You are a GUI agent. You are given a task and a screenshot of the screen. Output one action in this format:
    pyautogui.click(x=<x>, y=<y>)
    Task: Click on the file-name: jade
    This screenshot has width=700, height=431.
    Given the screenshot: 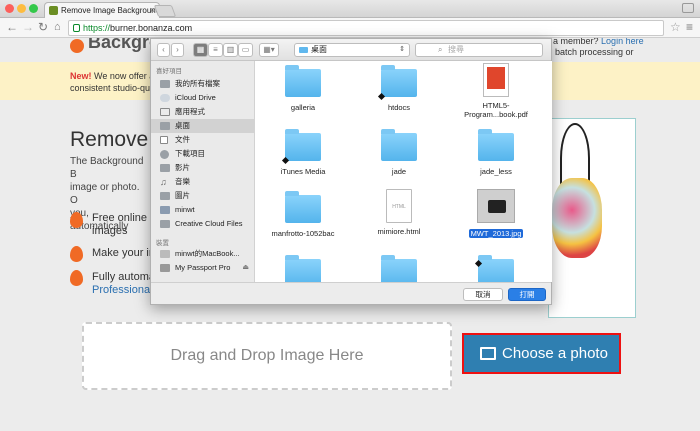 What is the action you would take?
    pyautogui.click(x=399, y=171)
    